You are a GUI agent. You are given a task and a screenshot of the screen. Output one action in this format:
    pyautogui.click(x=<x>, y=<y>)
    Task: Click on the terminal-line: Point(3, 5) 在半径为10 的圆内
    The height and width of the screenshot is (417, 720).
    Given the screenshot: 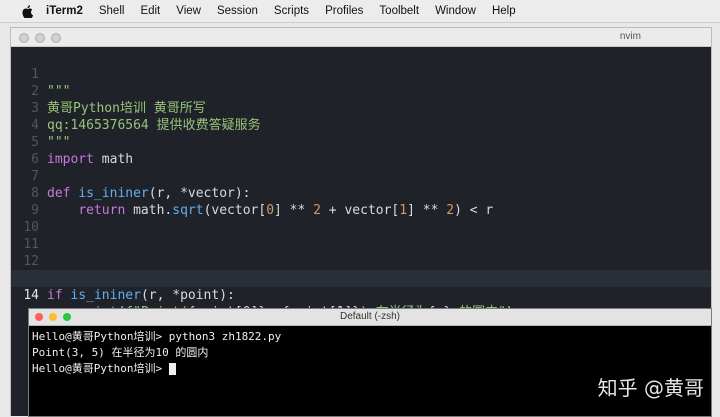 What is the action you would take?
    pyautogui.click(x=120, y=352)
    